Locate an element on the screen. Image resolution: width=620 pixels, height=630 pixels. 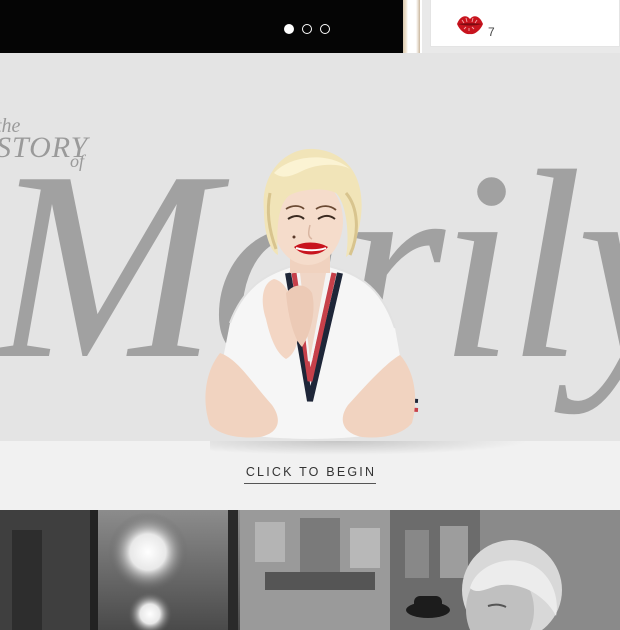
like-card: 7 is located at coordinates (520, 26).